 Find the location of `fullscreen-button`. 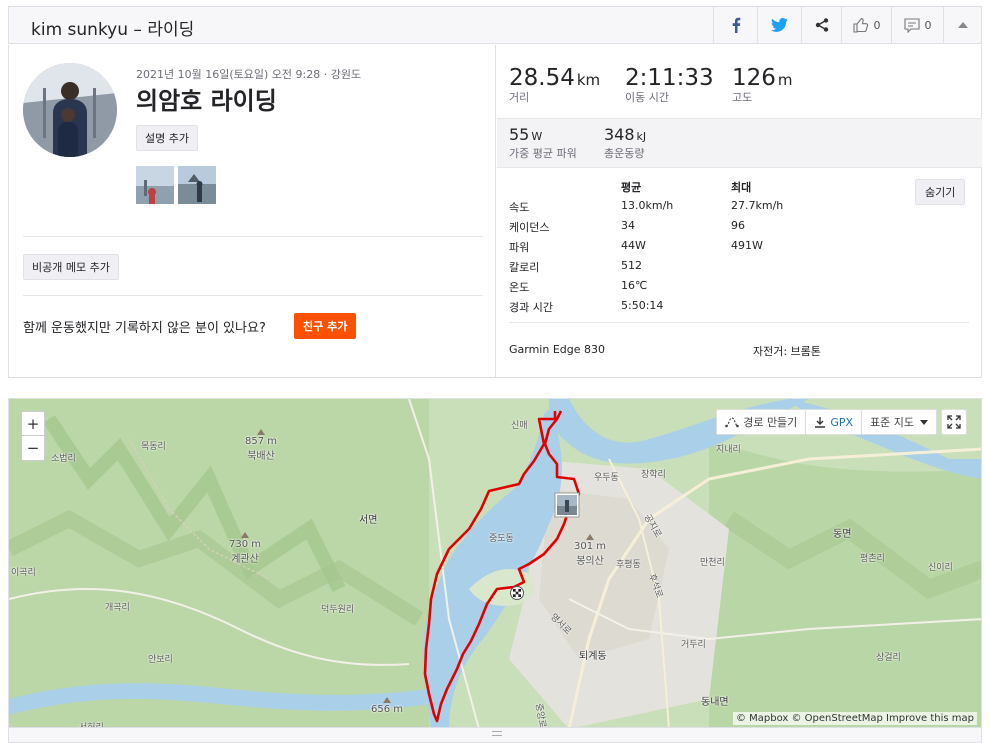

fullscreen-button is located at coordinates (954, 422).